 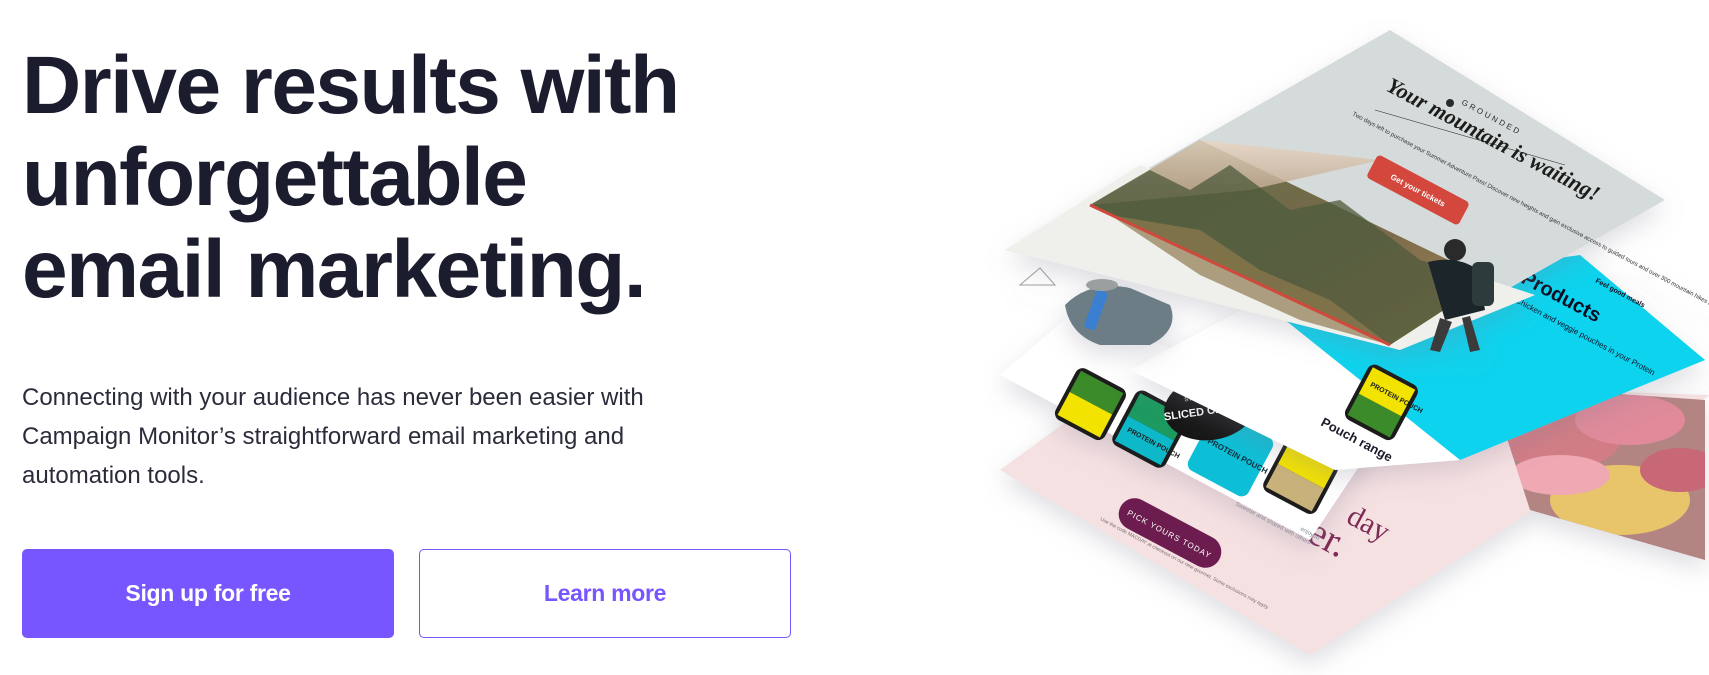 What do you see at coordinates (334, 269) in the screenshot?
I see `headline-line-3: email marketing.` at bounding box center [334, 269].